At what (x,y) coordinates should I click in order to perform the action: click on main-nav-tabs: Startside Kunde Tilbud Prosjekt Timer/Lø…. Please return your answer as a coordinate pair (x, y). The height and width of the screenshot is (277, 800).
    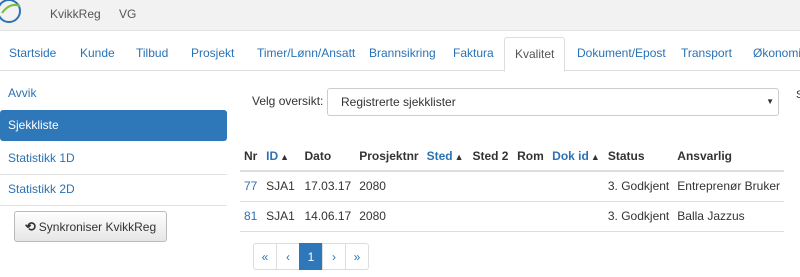
    Looking at the image, I should click on (400, 54).